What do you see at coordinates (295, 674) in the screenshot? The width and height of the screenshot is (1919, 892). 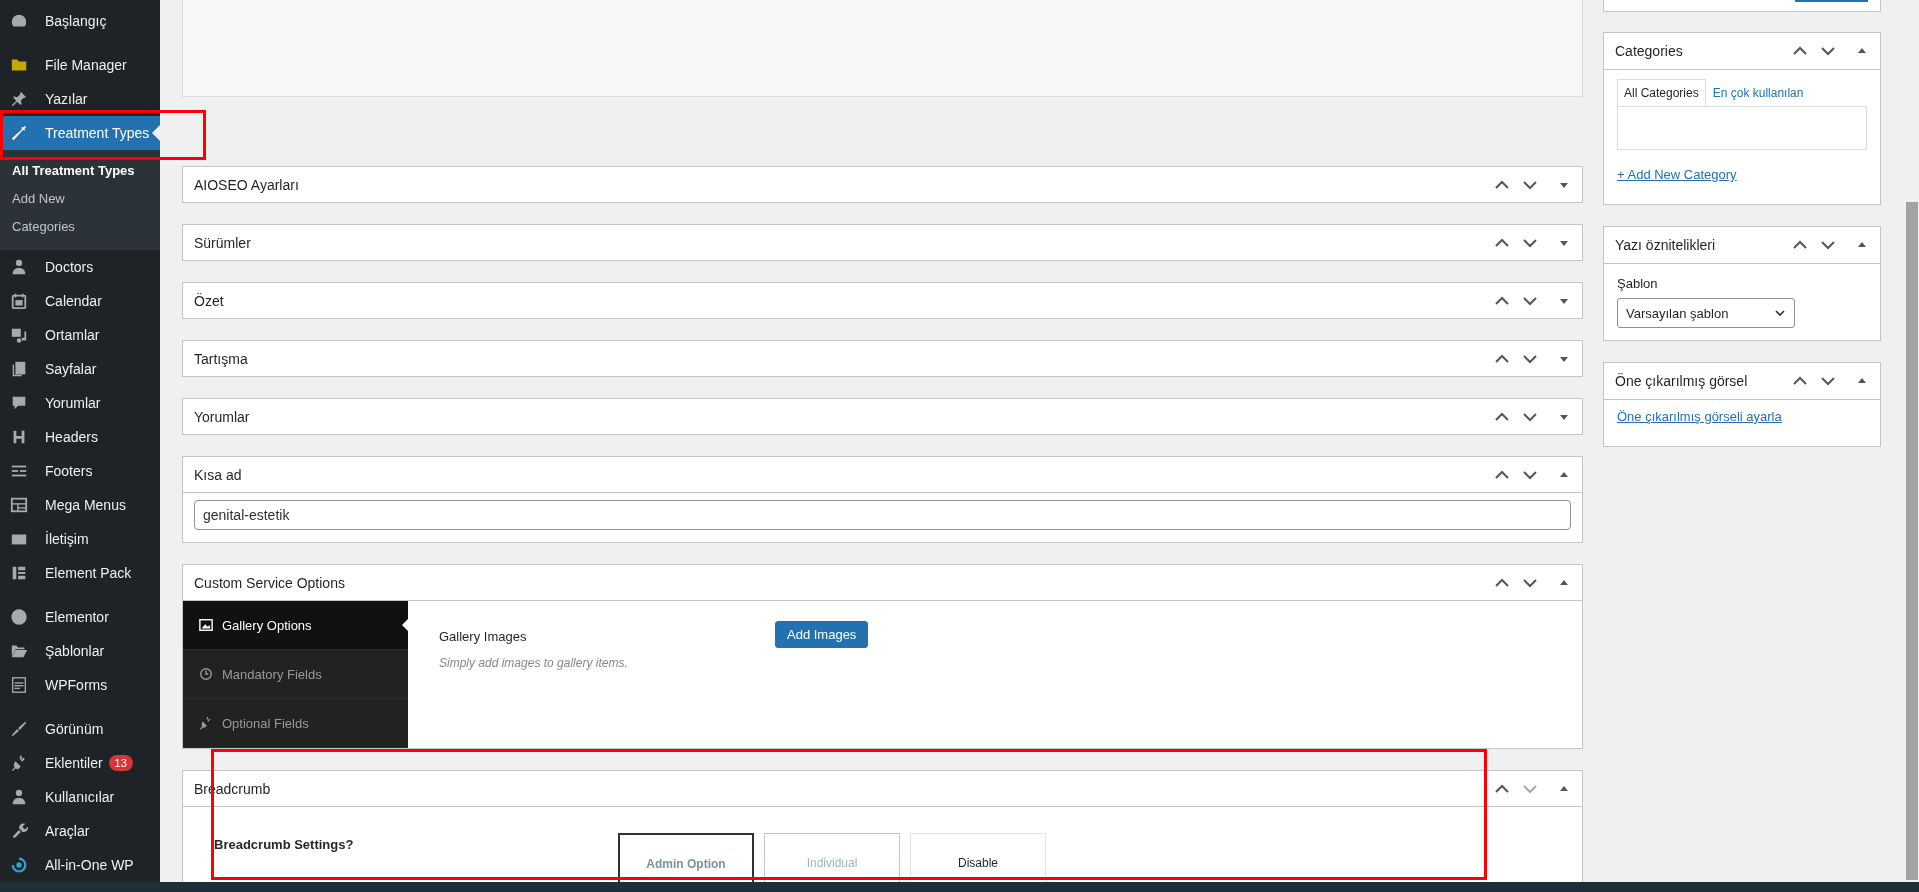 I see `side-tab: Mandatory Fields` at bounding box center [295, 674].